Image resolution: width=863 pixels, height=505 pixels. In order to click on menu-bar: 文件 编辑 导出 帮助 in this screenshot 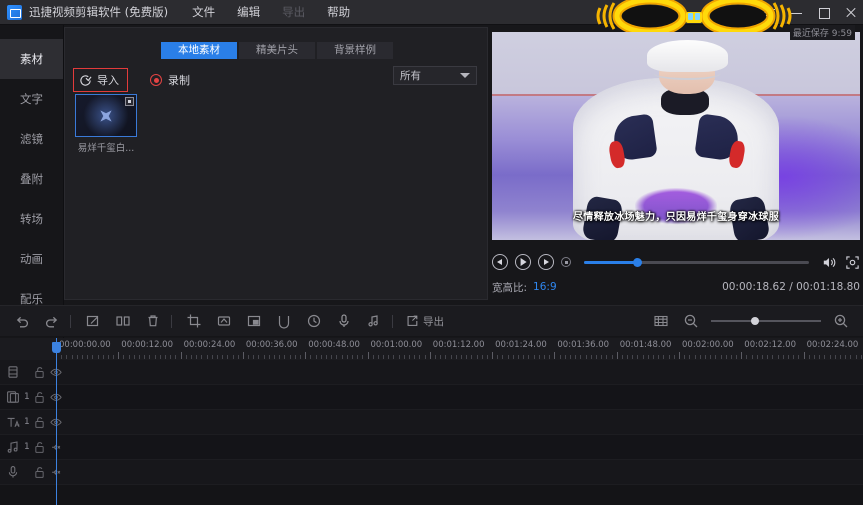, I will do `click(271, 12)`.